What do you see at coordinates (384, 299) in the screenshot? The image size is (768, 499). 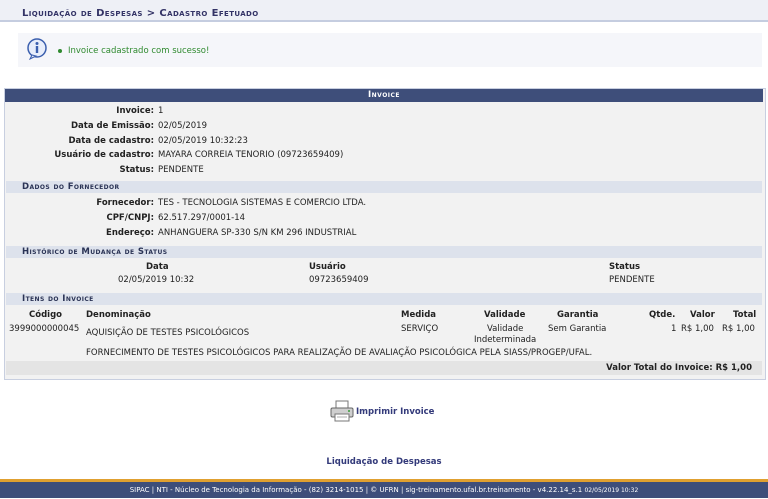 I see `itens-section-title: Itens do Invoice` at bounding box center [384, 299].